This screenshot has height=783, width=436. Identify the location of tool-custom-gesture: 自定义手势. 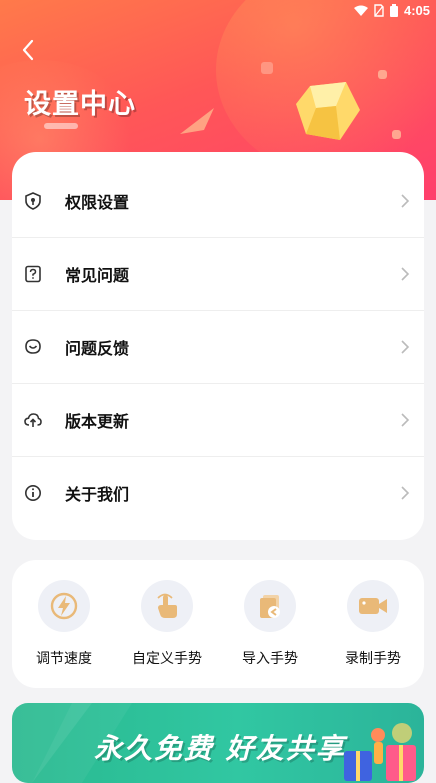
(167, 624).